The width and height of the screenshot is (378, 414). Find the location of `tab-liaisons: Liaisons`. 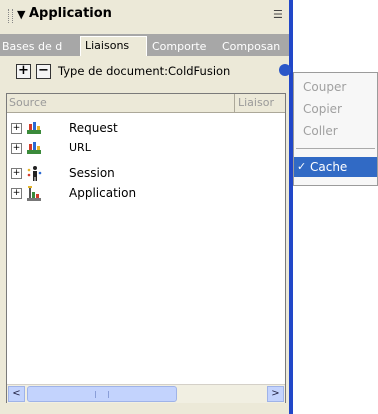

tab-liaisons: Liaisons is located at coordinates (113, 46).